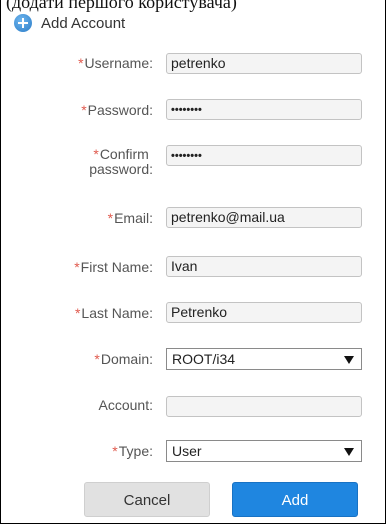  What do you see at coordinates (135, 451) in the screenshot?
I see `type-label-text: Type:` at bounding box center [135, 451].